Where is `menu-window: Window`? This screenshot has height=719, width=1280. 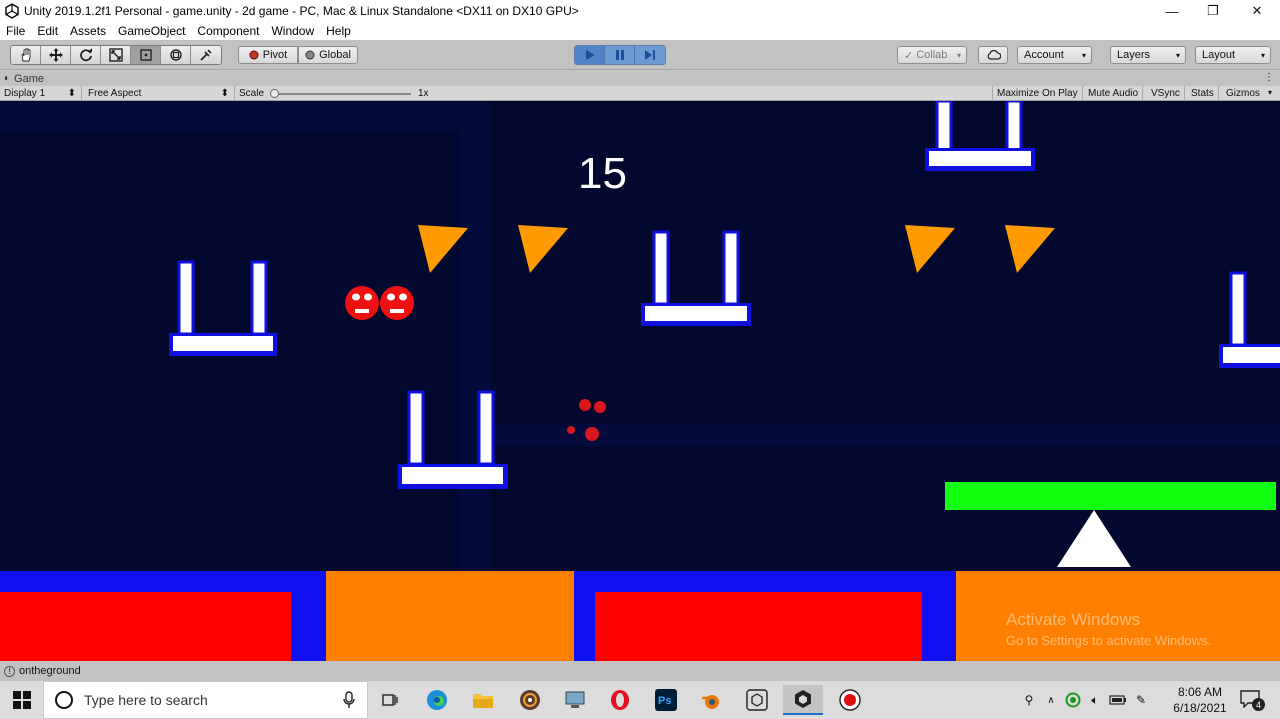 menu-window: Window is located at coordinates (292, 31).